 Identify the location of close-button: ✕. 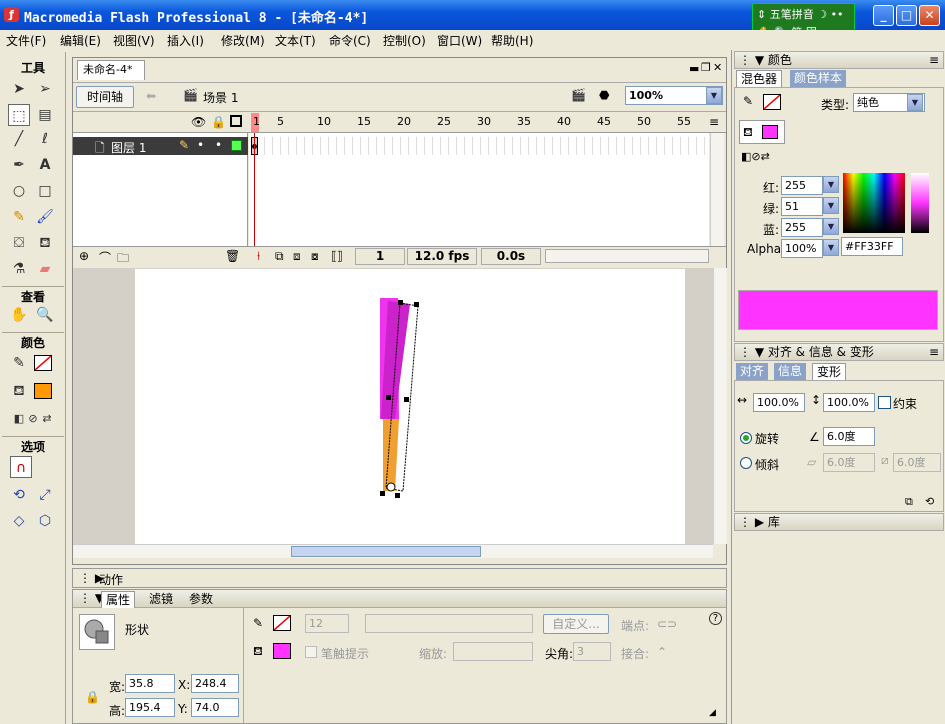
(929, 15).